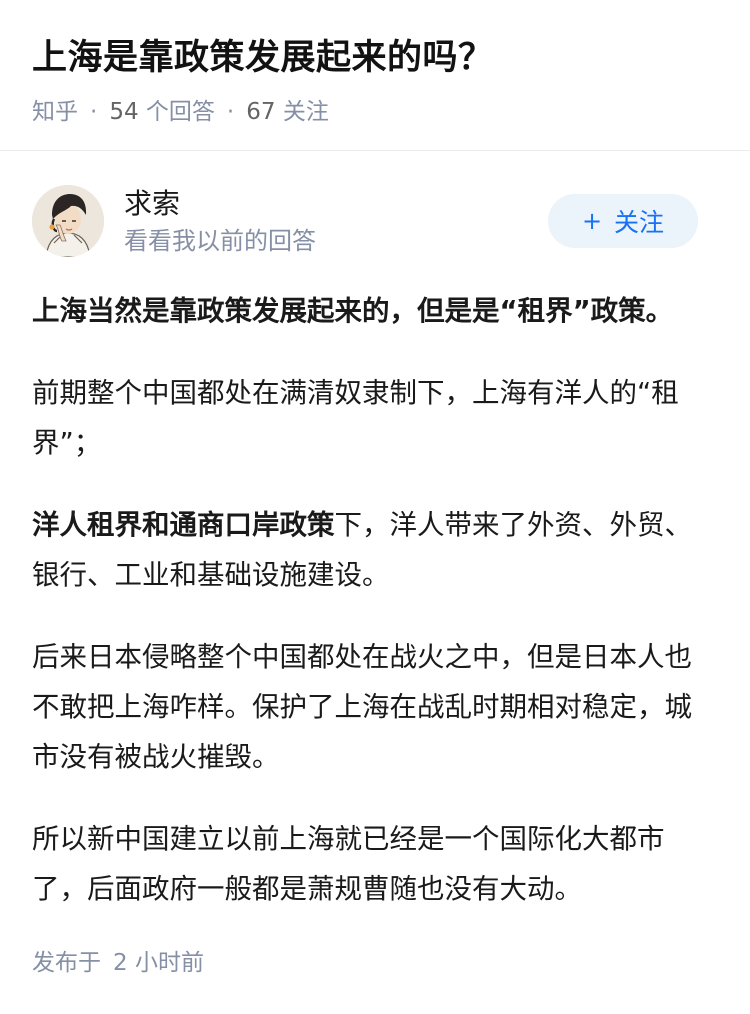 Image resolution: width=750 pixels, height=1014 pixels. What do you see at coordinates (158, 963) in the screenshot?
I see `published-time: 2 小时前` at bounding box center [158, 963].